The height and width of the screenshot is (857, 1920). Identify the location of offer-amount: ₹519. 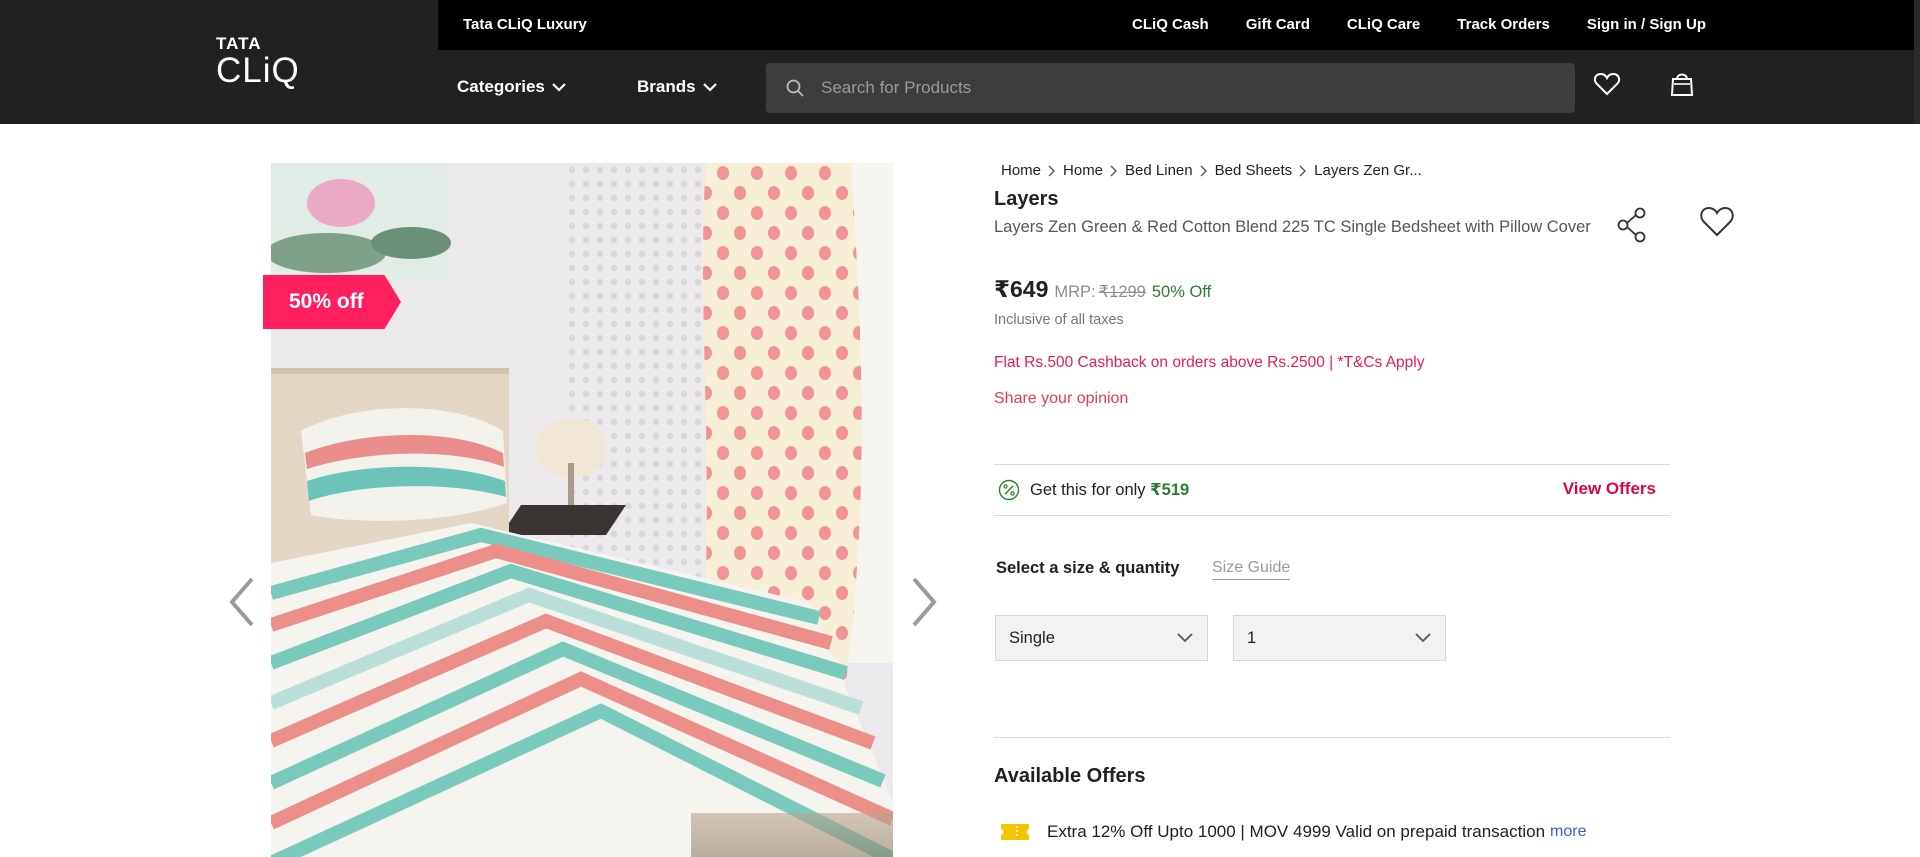
(1170, 490).